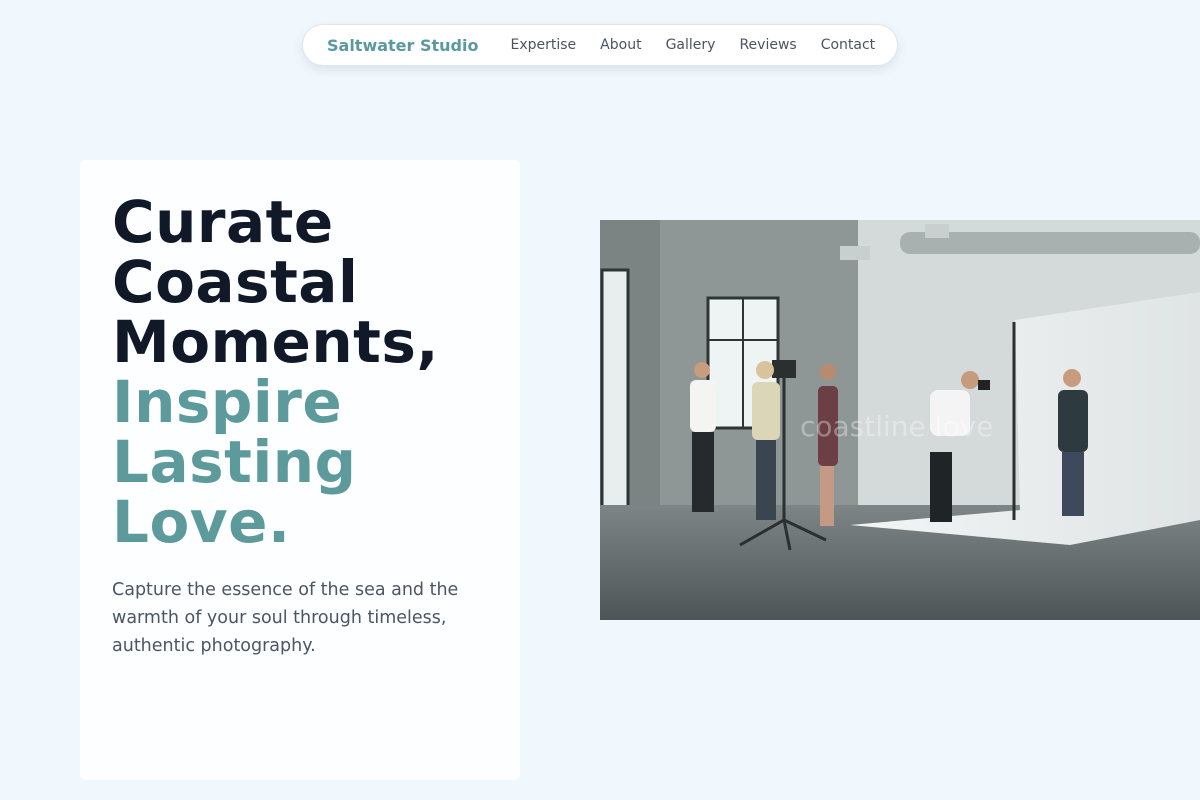 This screenshot has width=1200, height=800. What do you see at coordinates (897, 426) in the screenshot?
I see `image-overlay-text: coastline love` at bounding box center [897, 426].